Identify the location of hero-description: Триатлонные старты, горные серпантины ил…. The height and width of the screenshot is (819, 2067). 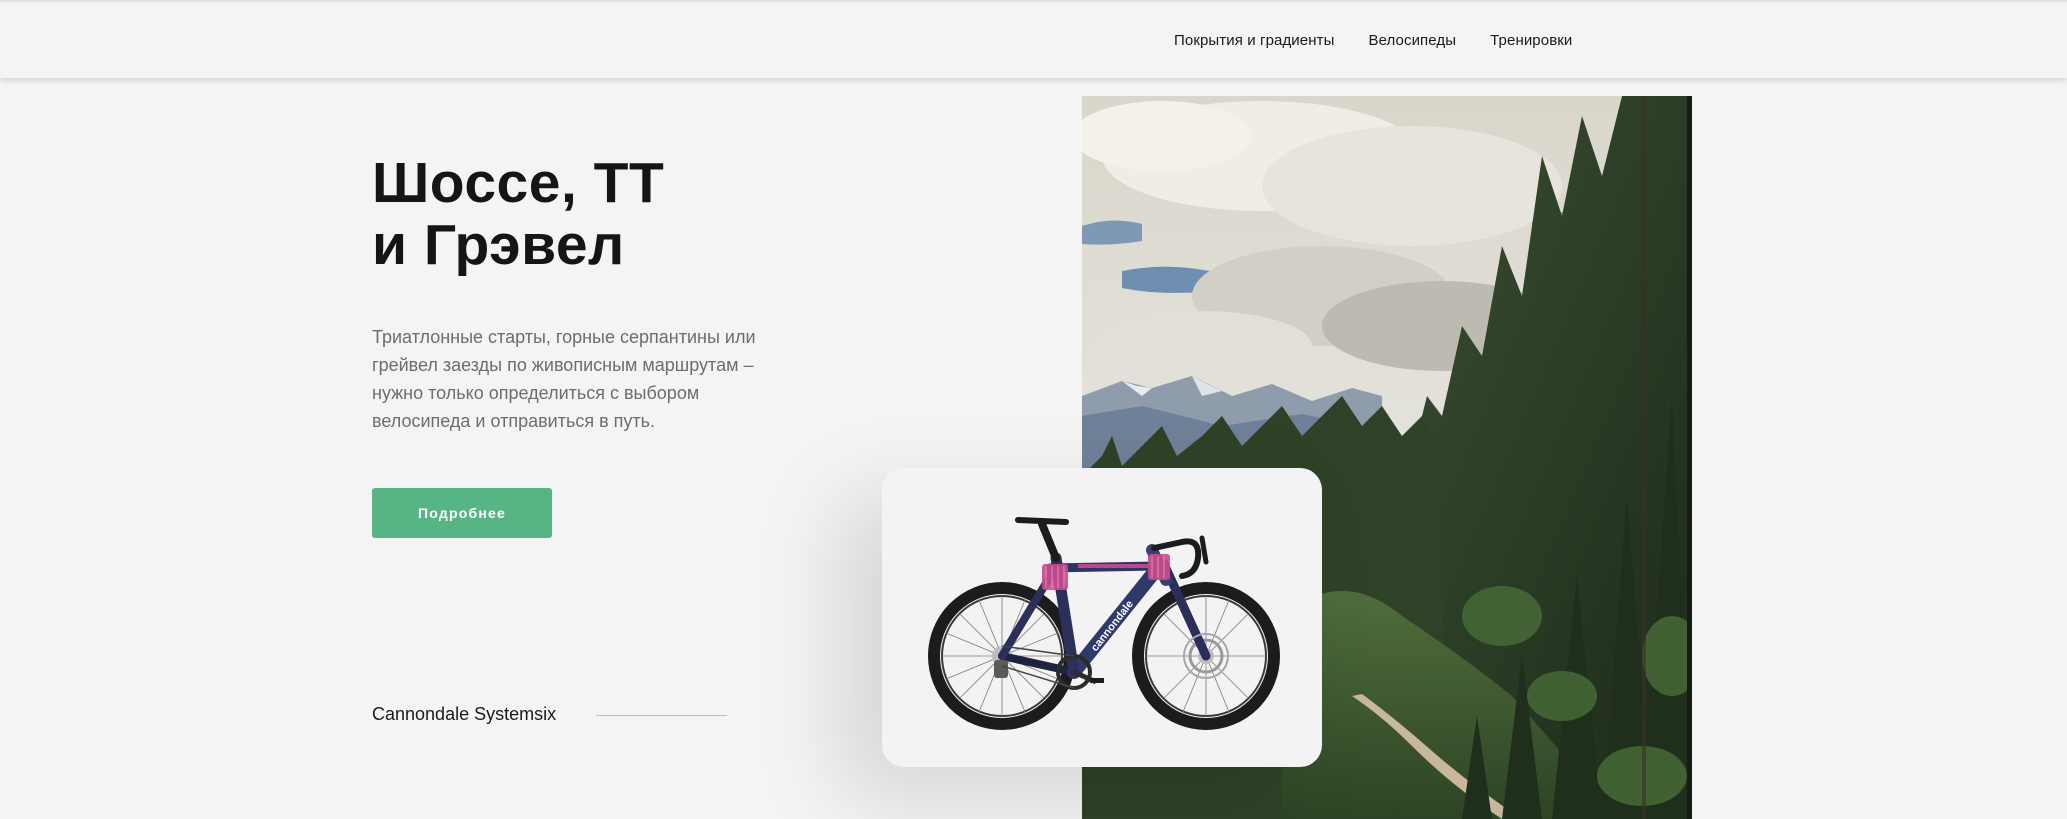
(564, 379).